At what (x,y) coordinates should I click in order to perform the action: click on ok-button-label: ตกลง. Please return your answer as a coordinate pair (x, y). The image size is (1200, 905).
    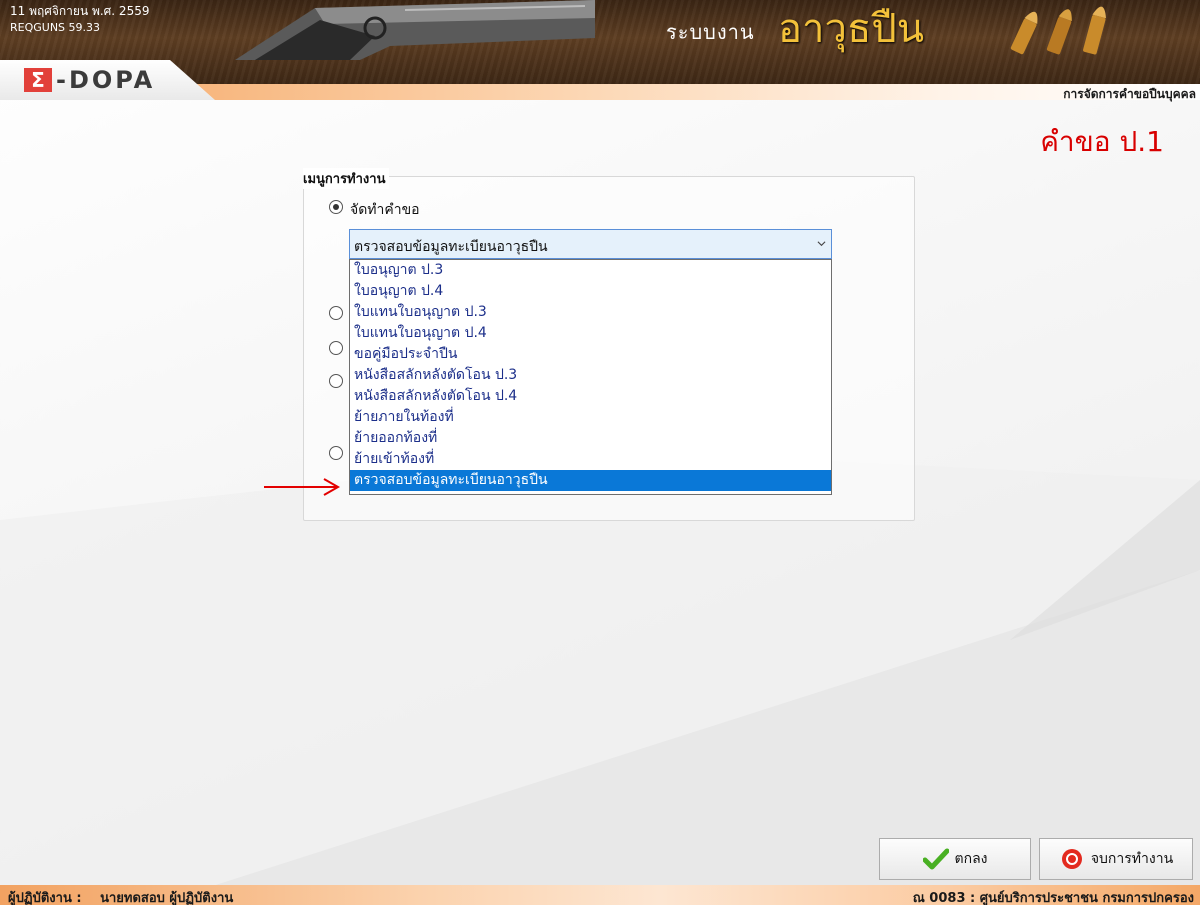
    Looking at the image, I should click on (971, 859).